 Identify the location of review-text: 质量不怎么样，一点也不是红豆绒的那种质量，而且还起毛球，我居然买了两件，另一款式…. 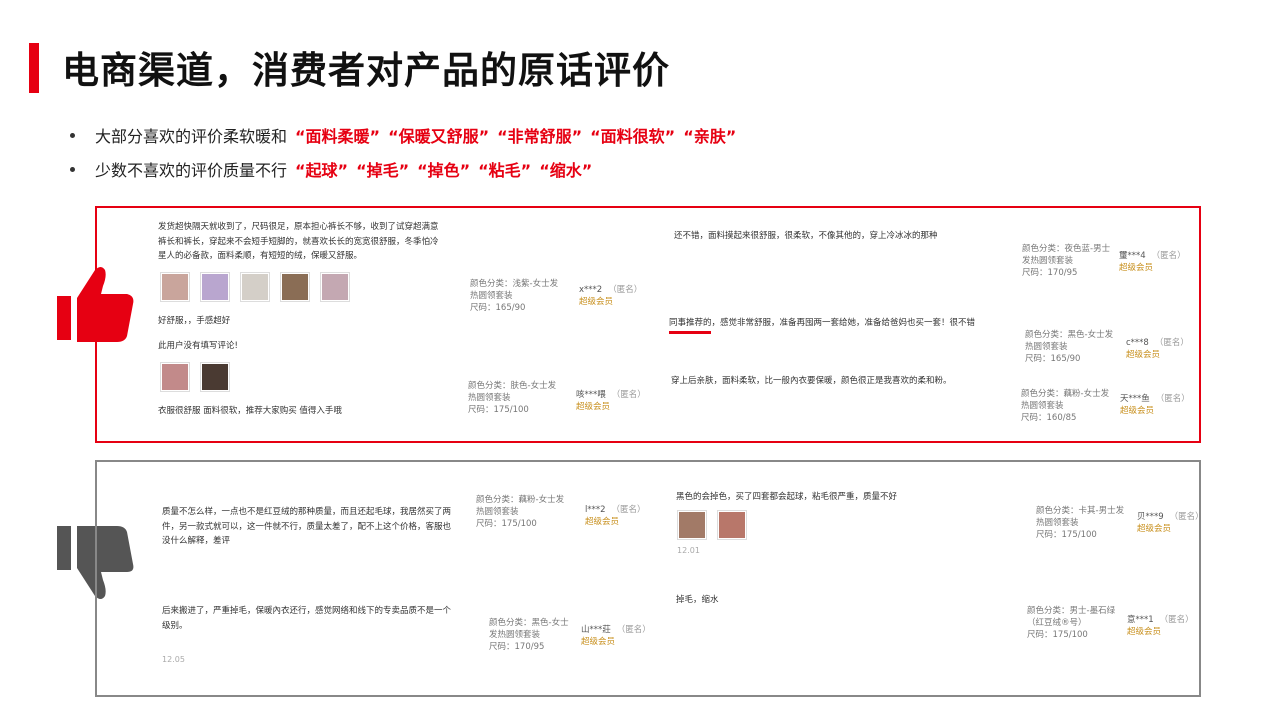
(307, 526).